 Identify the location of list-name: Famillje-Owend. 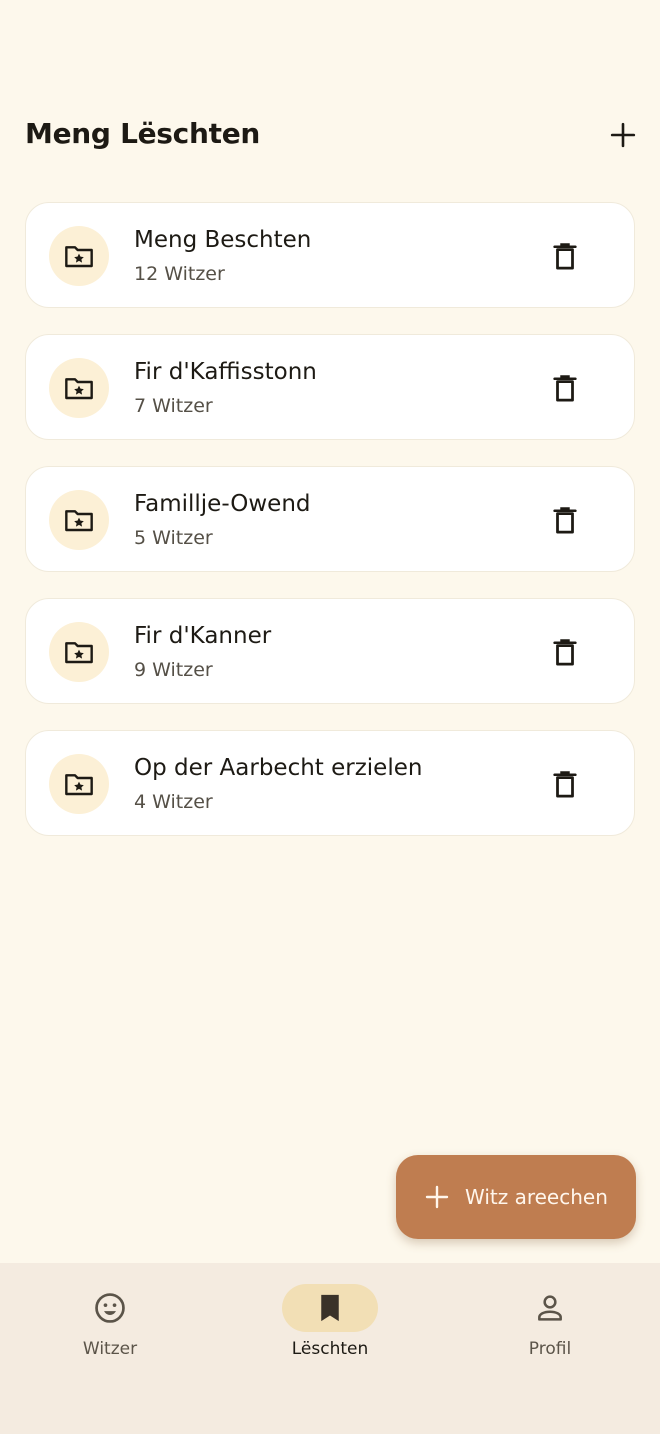
(222, 504).